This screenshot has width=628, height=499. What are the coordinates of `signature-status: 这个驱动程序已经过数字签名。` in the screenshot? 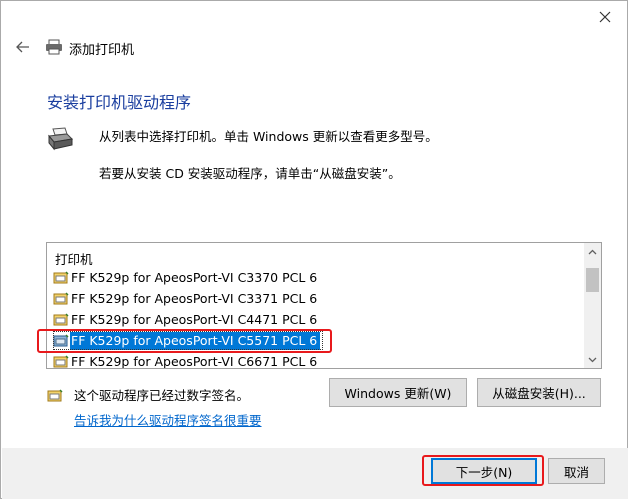 It's located at (162, 395).